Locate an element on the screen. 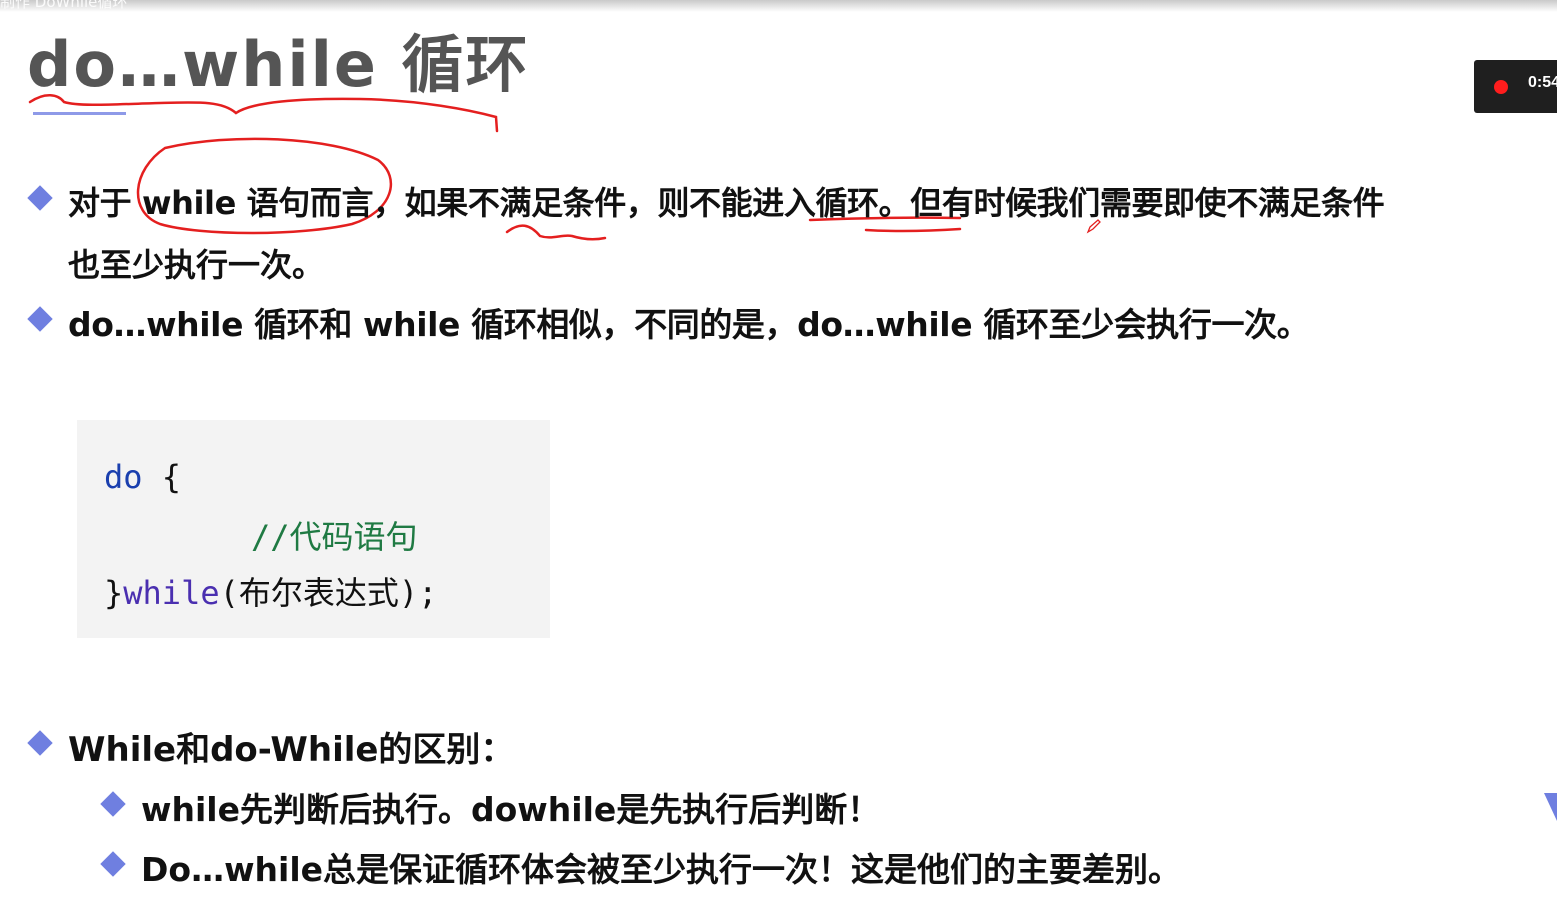 The width and height of the screenshot is (1557, 904). edge-arrow-icon is located at coordinates (1550, 807).